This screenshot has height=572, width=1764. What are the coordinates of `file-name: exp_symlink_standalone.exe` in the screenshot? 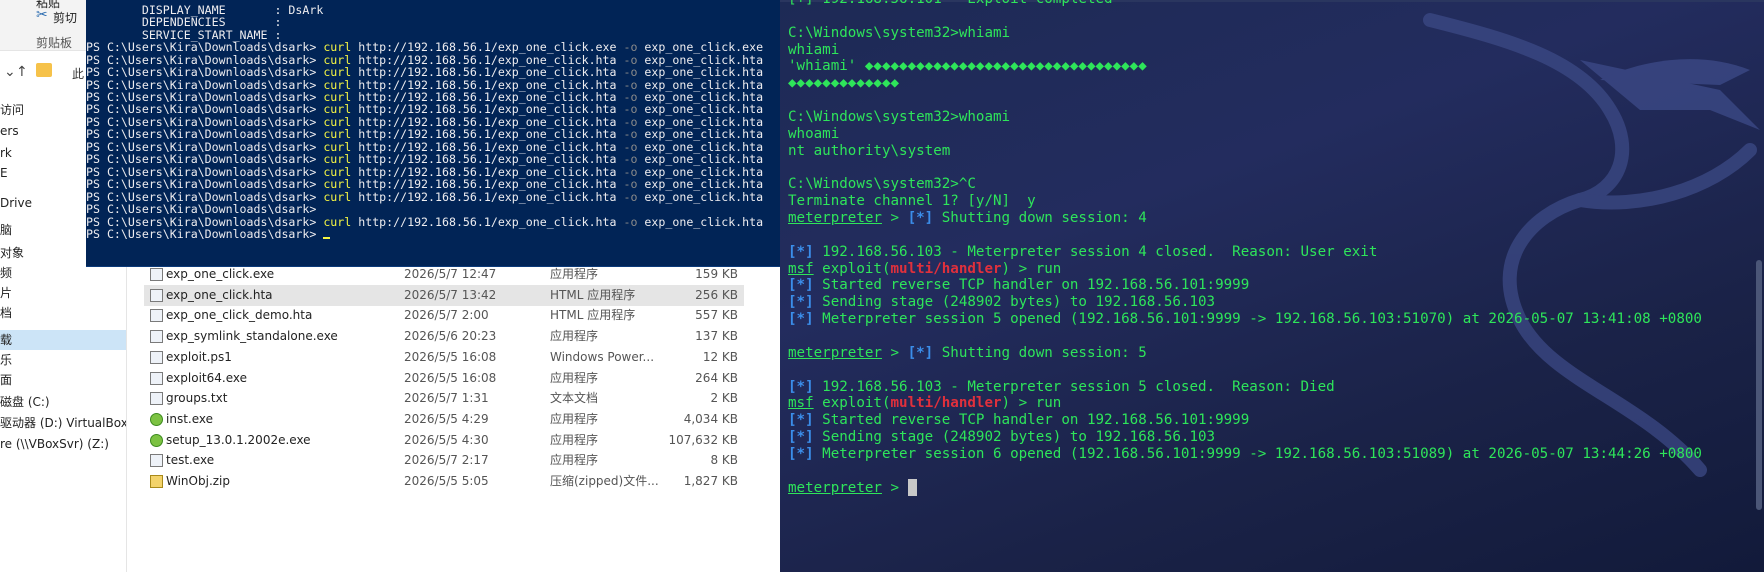 It's located at (252, 336).